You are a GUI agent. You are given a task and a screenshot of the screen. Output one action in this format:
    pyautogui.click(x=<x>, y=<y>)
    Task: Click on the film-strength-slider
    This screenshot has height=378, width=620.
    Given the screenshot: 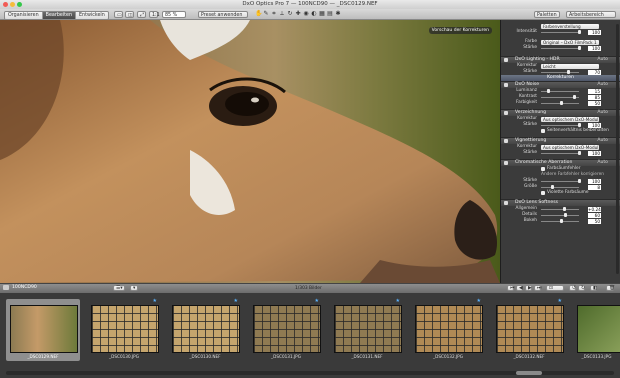 What is the action you would take?
    pyautogui.click(x=561, y=48)
    